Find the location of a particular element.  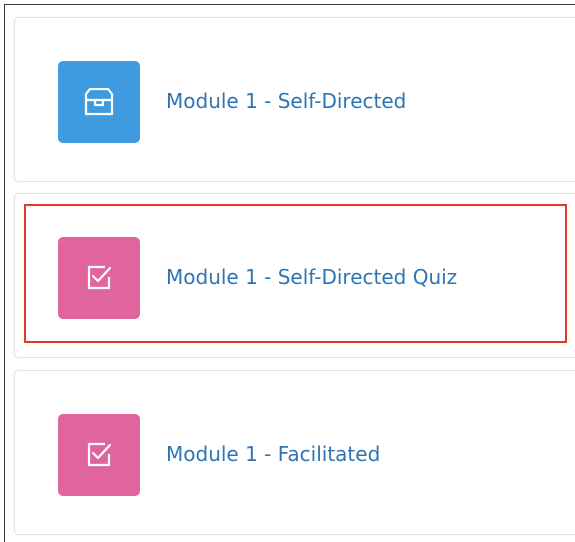

module-link-title: Module 1 - Self-Directed is located at coordinates (286, 101).